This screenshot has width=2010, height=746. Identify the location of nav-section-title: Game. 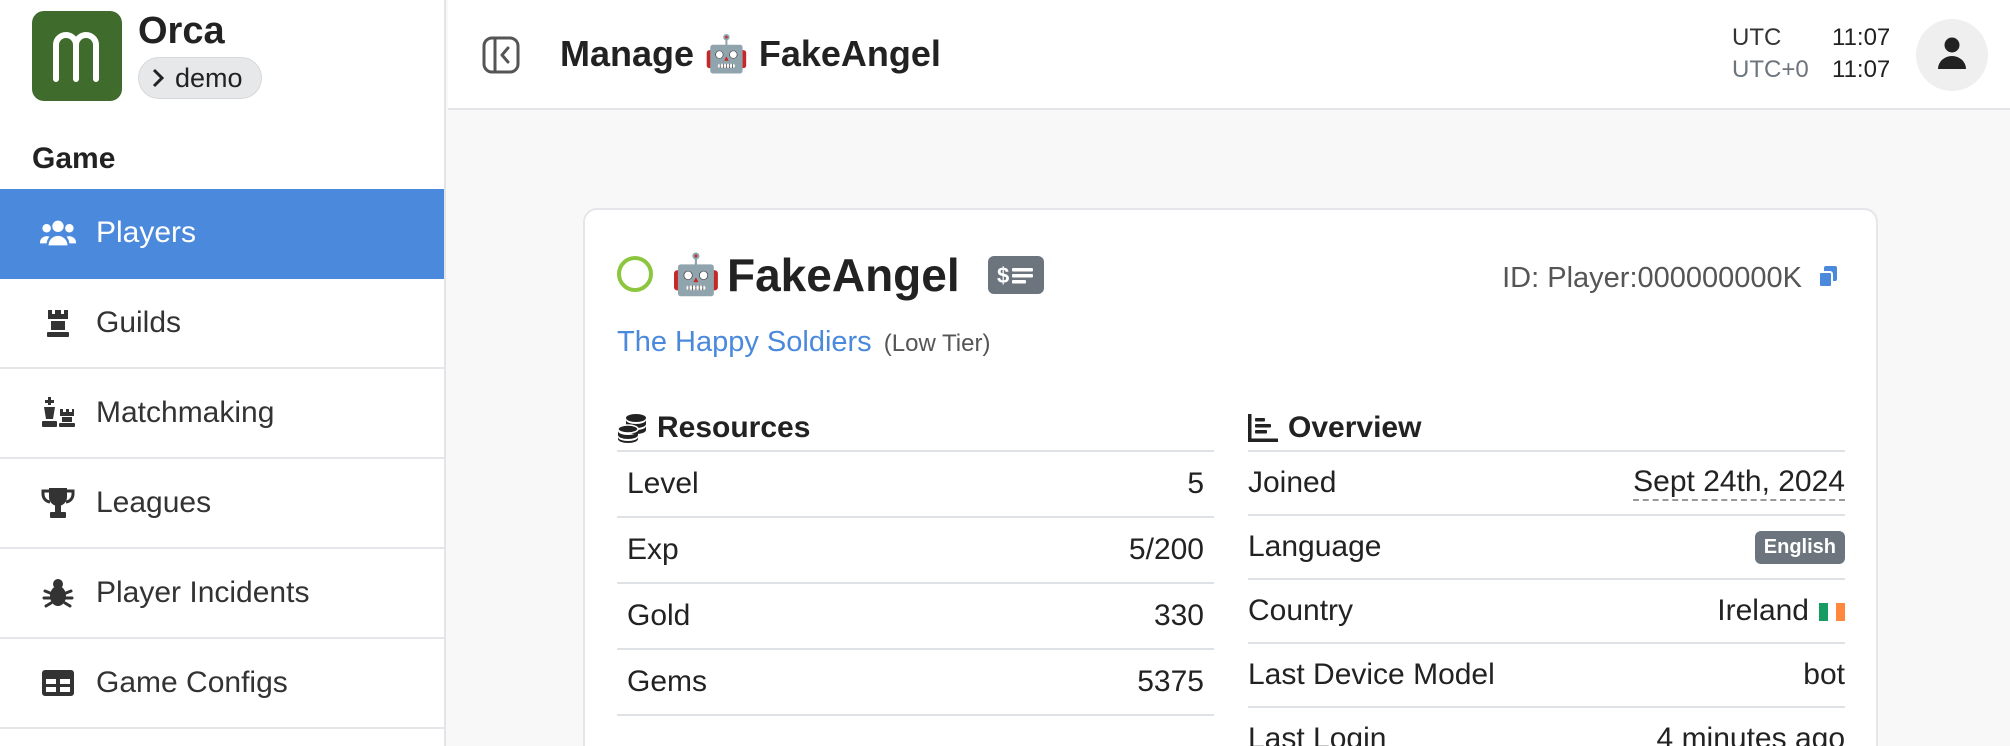
(74, 158).